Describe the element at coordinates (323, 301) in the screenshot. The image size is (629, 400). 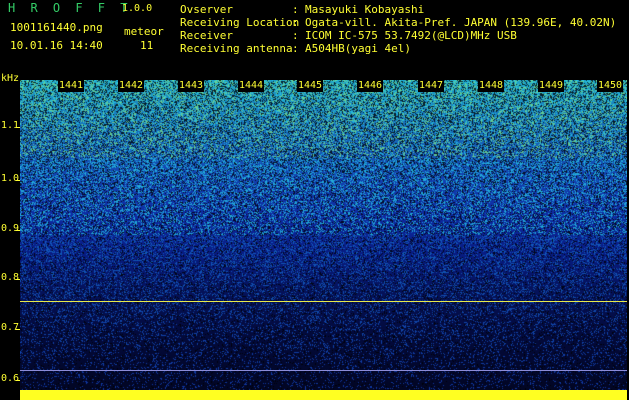
I see `reference-line-yellow` at that location.